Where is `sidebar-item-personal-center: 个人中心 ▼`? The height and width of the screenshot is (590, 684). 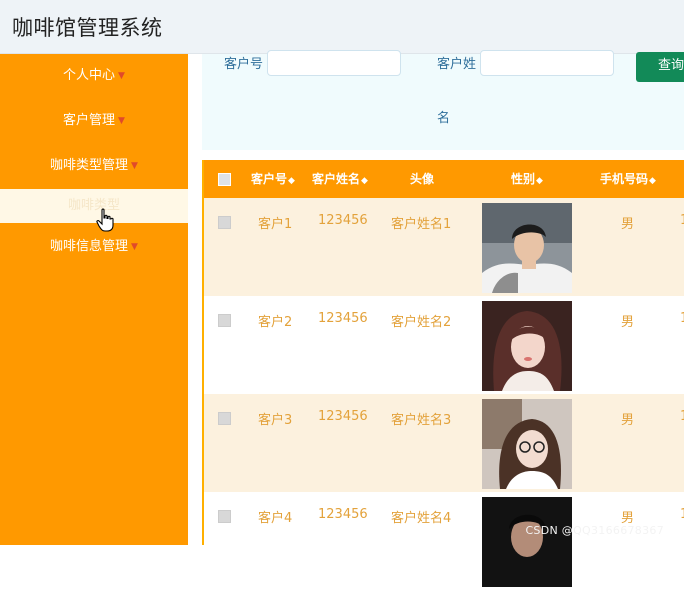 sidebar-item-personal-center: 个人中心 ▼ is located at coordinates (94, 76).